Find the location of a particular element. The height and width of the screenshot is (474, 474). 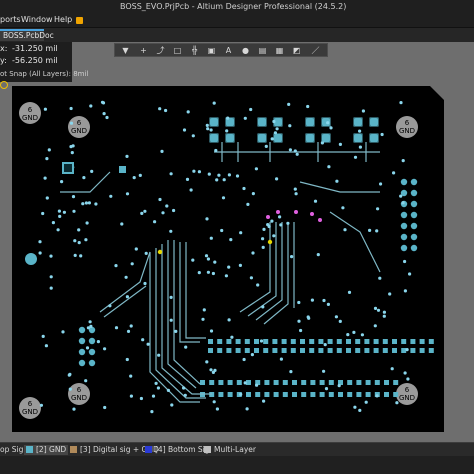

menu-item-ports: ports is located at coordinates (10, 19).